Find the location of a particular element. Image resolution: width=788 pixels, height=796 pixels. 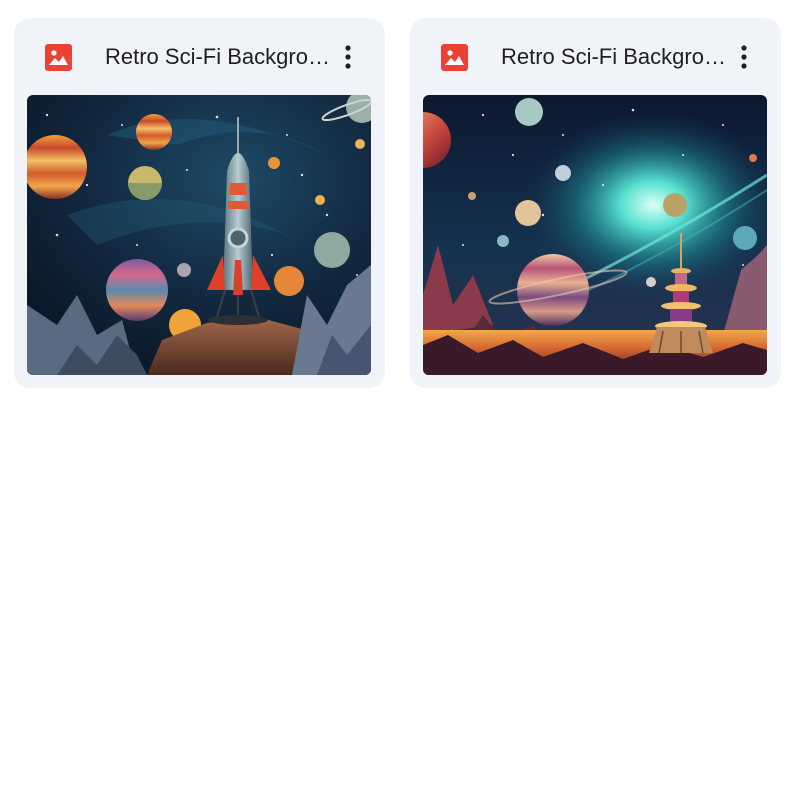

file-title: Retro Sci-Fi Backgrounds 1 is located at coordinates (217, 56).